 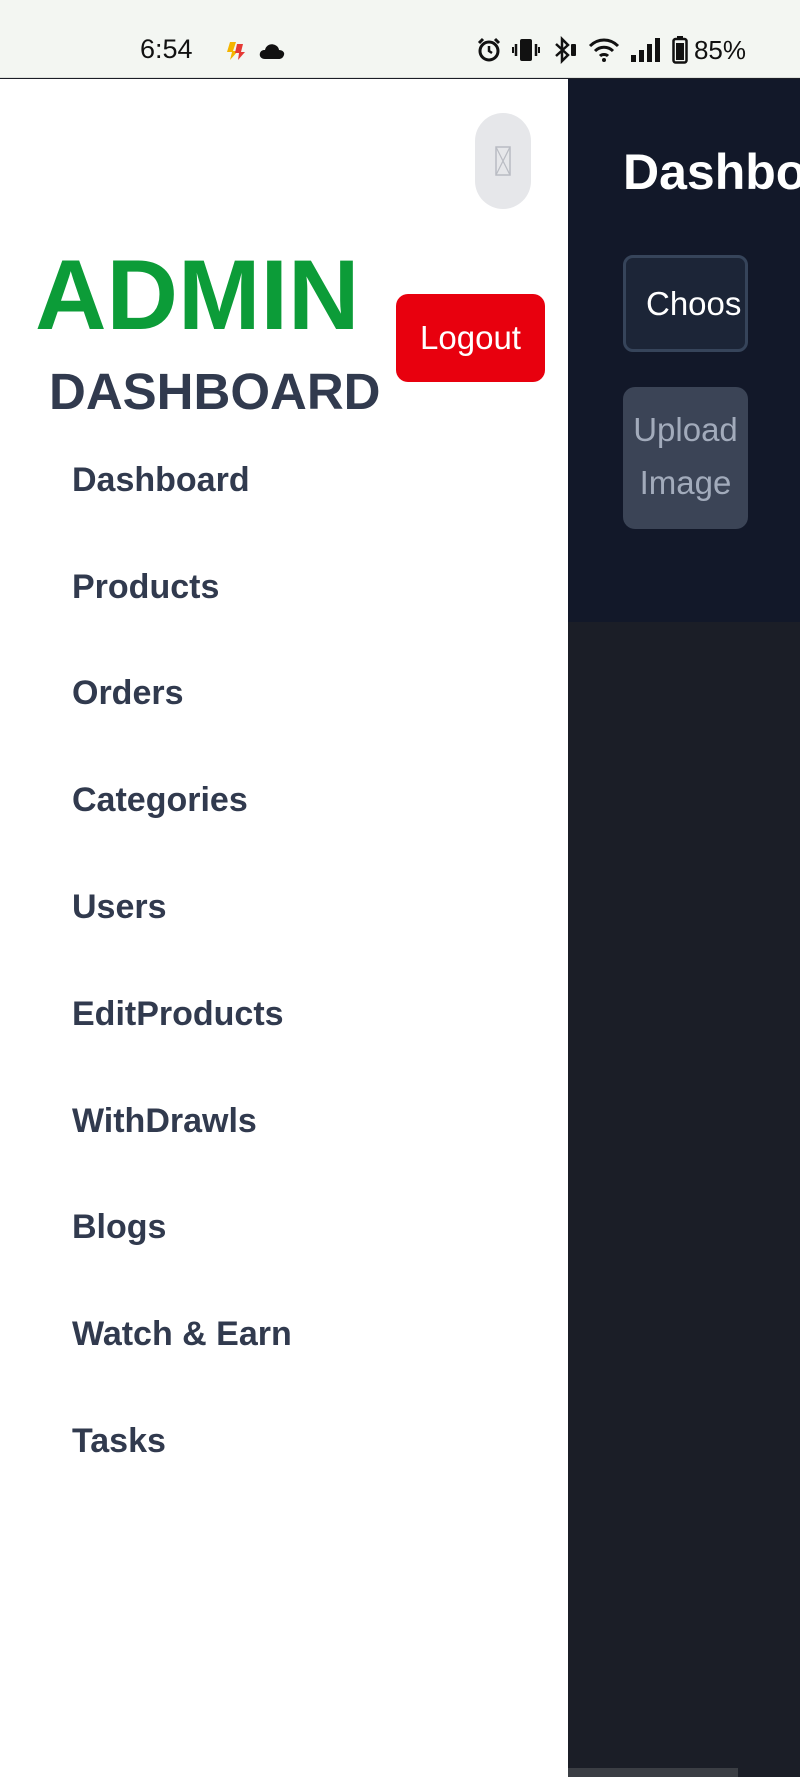 What do you see at coordinates (284, 1334) in the screenshot?
I see `sidebar-item-watch-earn: Watch & Earn` at bounding box center [284, 1334].